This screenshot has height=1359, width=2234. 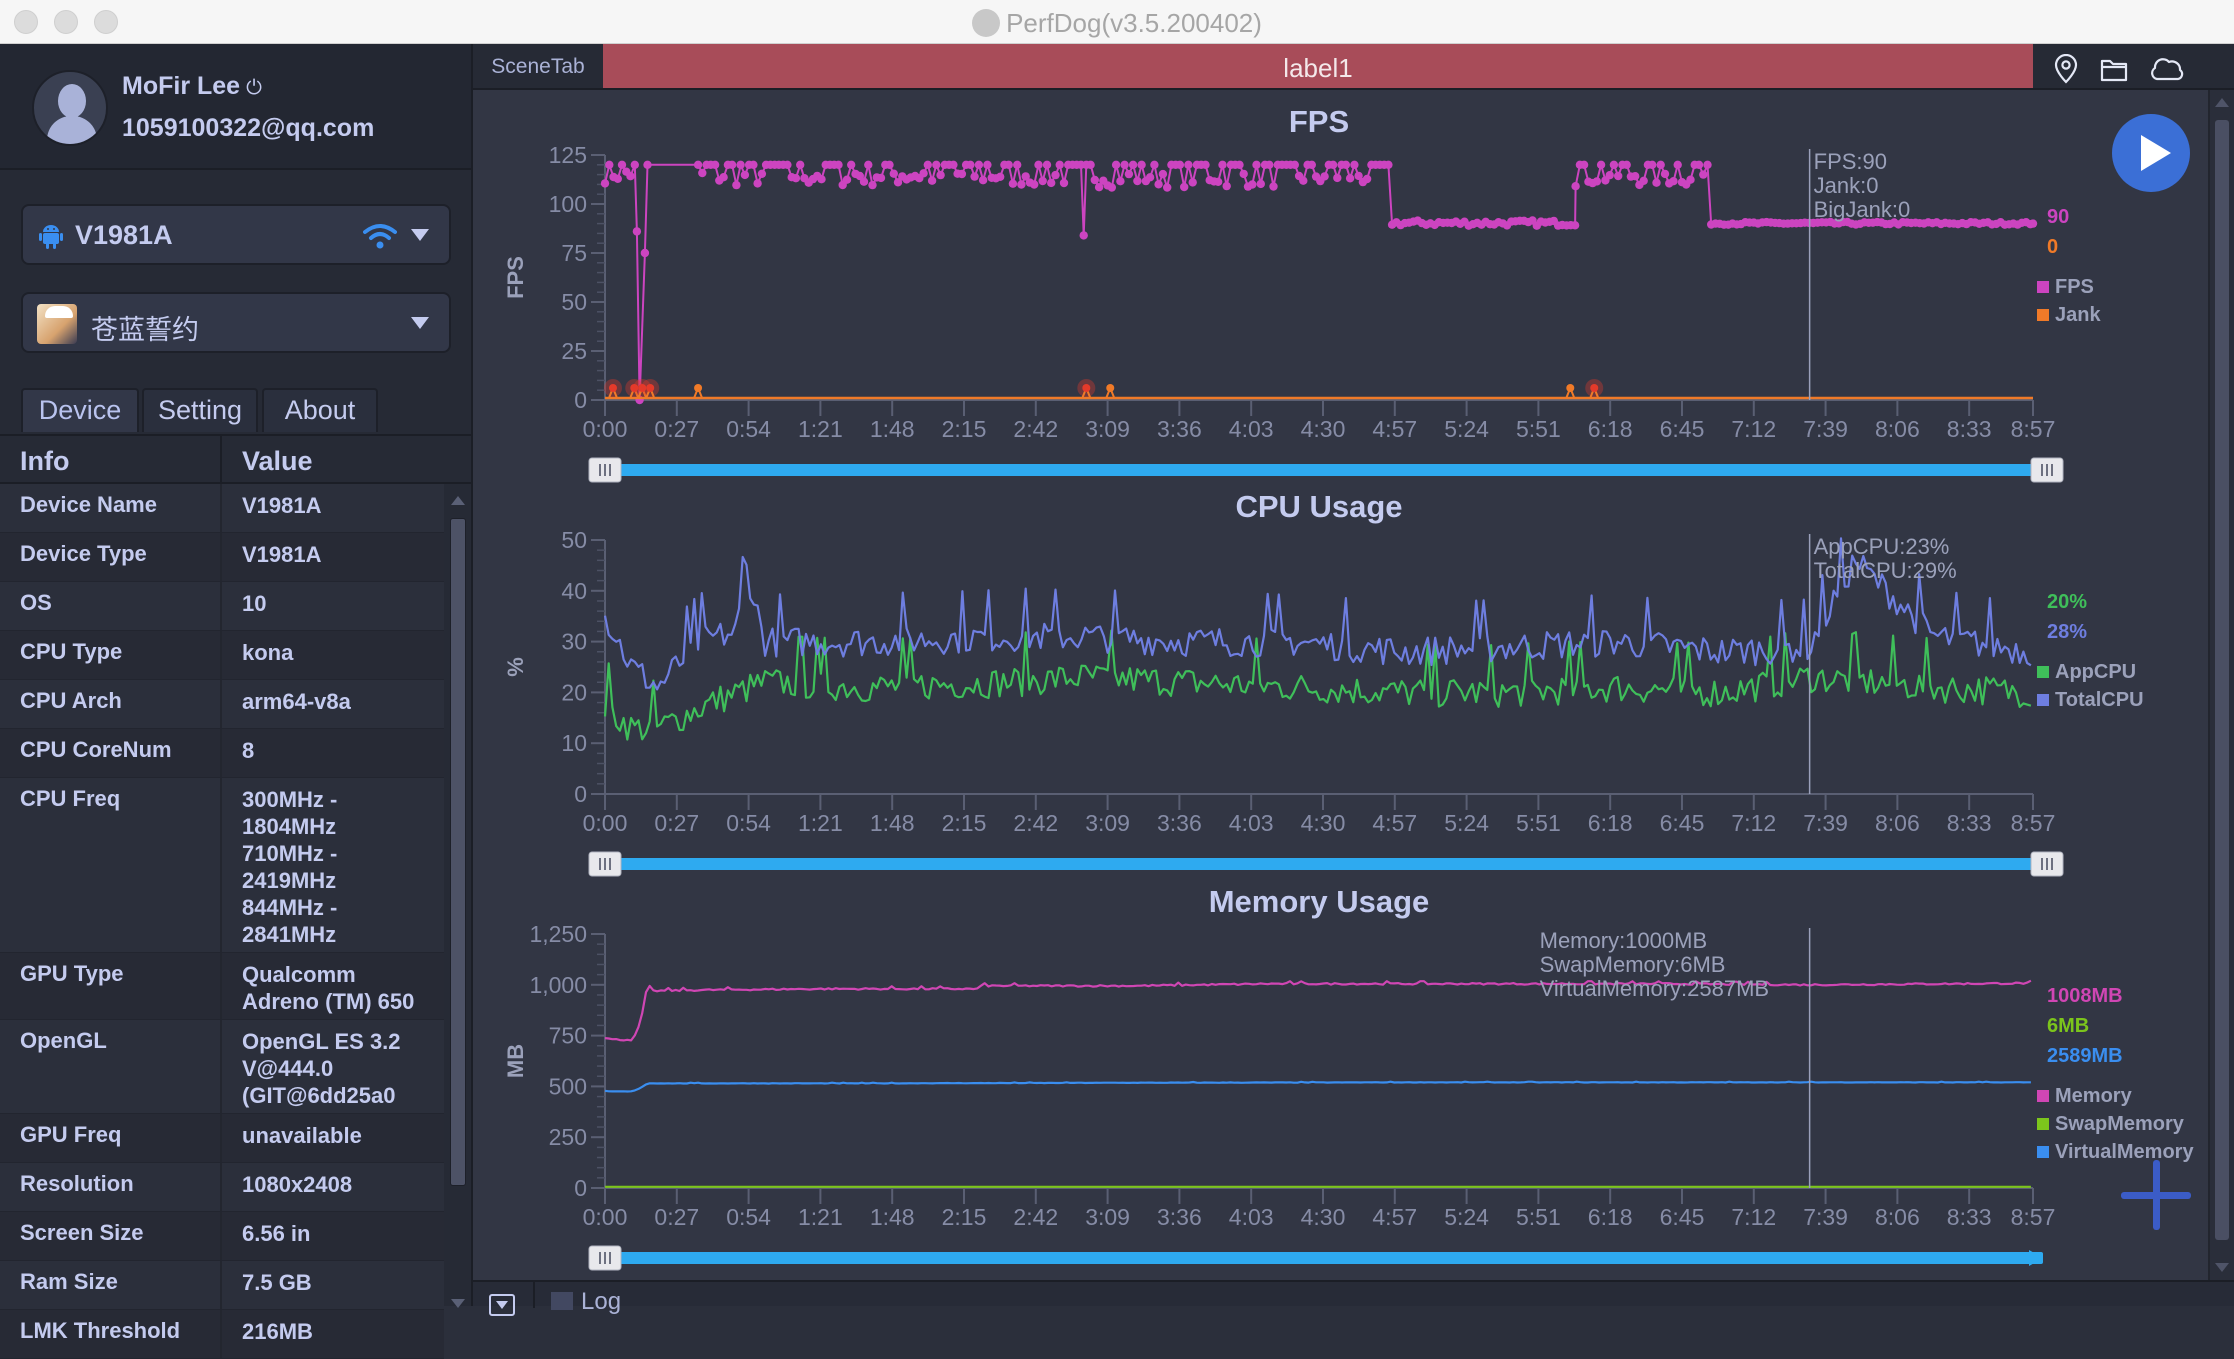 I want to click on x-tick-label: 1:21, so click(x=820, y=823).